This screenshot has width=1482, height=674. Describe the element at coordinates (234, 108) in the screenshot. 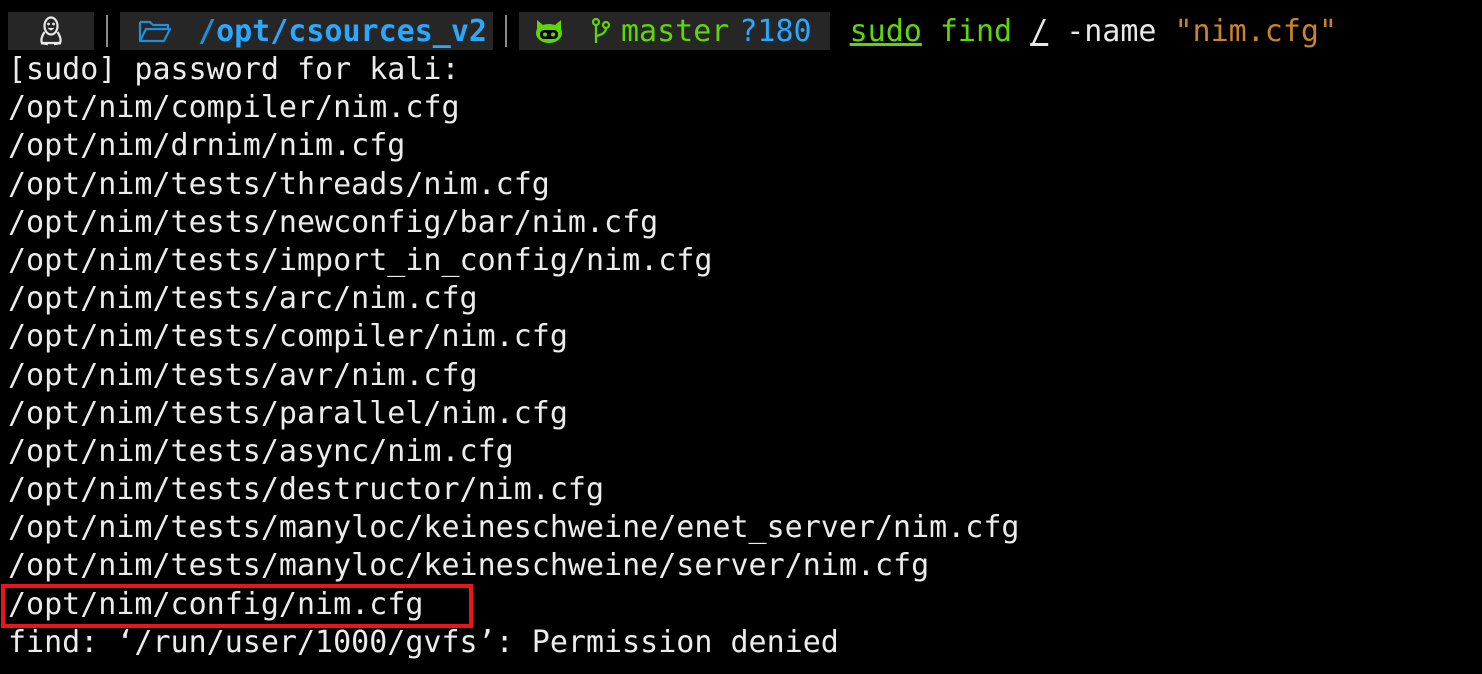

I see `output-line: /opt/nim/compiler/nim.cfg` at that location.